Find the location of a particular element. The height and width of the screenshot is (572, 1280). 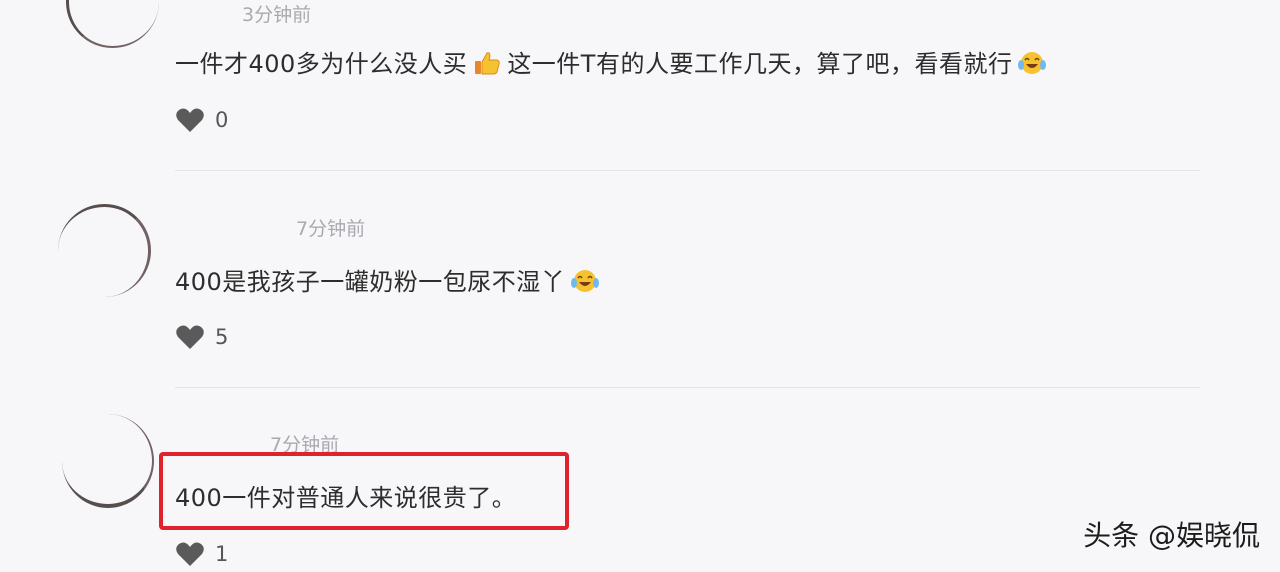

highlight-box is located at coordinates (364, 491).